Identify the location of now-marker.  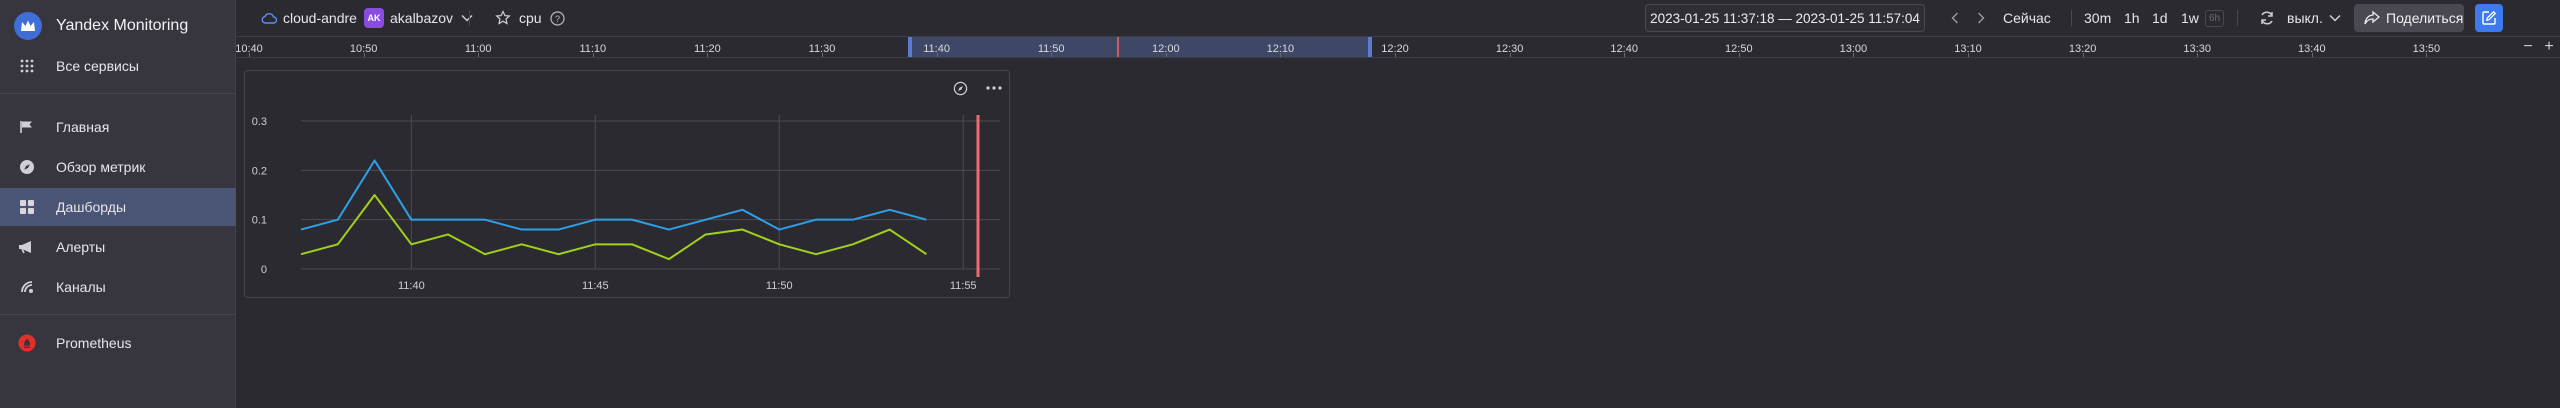
(1118, 47).